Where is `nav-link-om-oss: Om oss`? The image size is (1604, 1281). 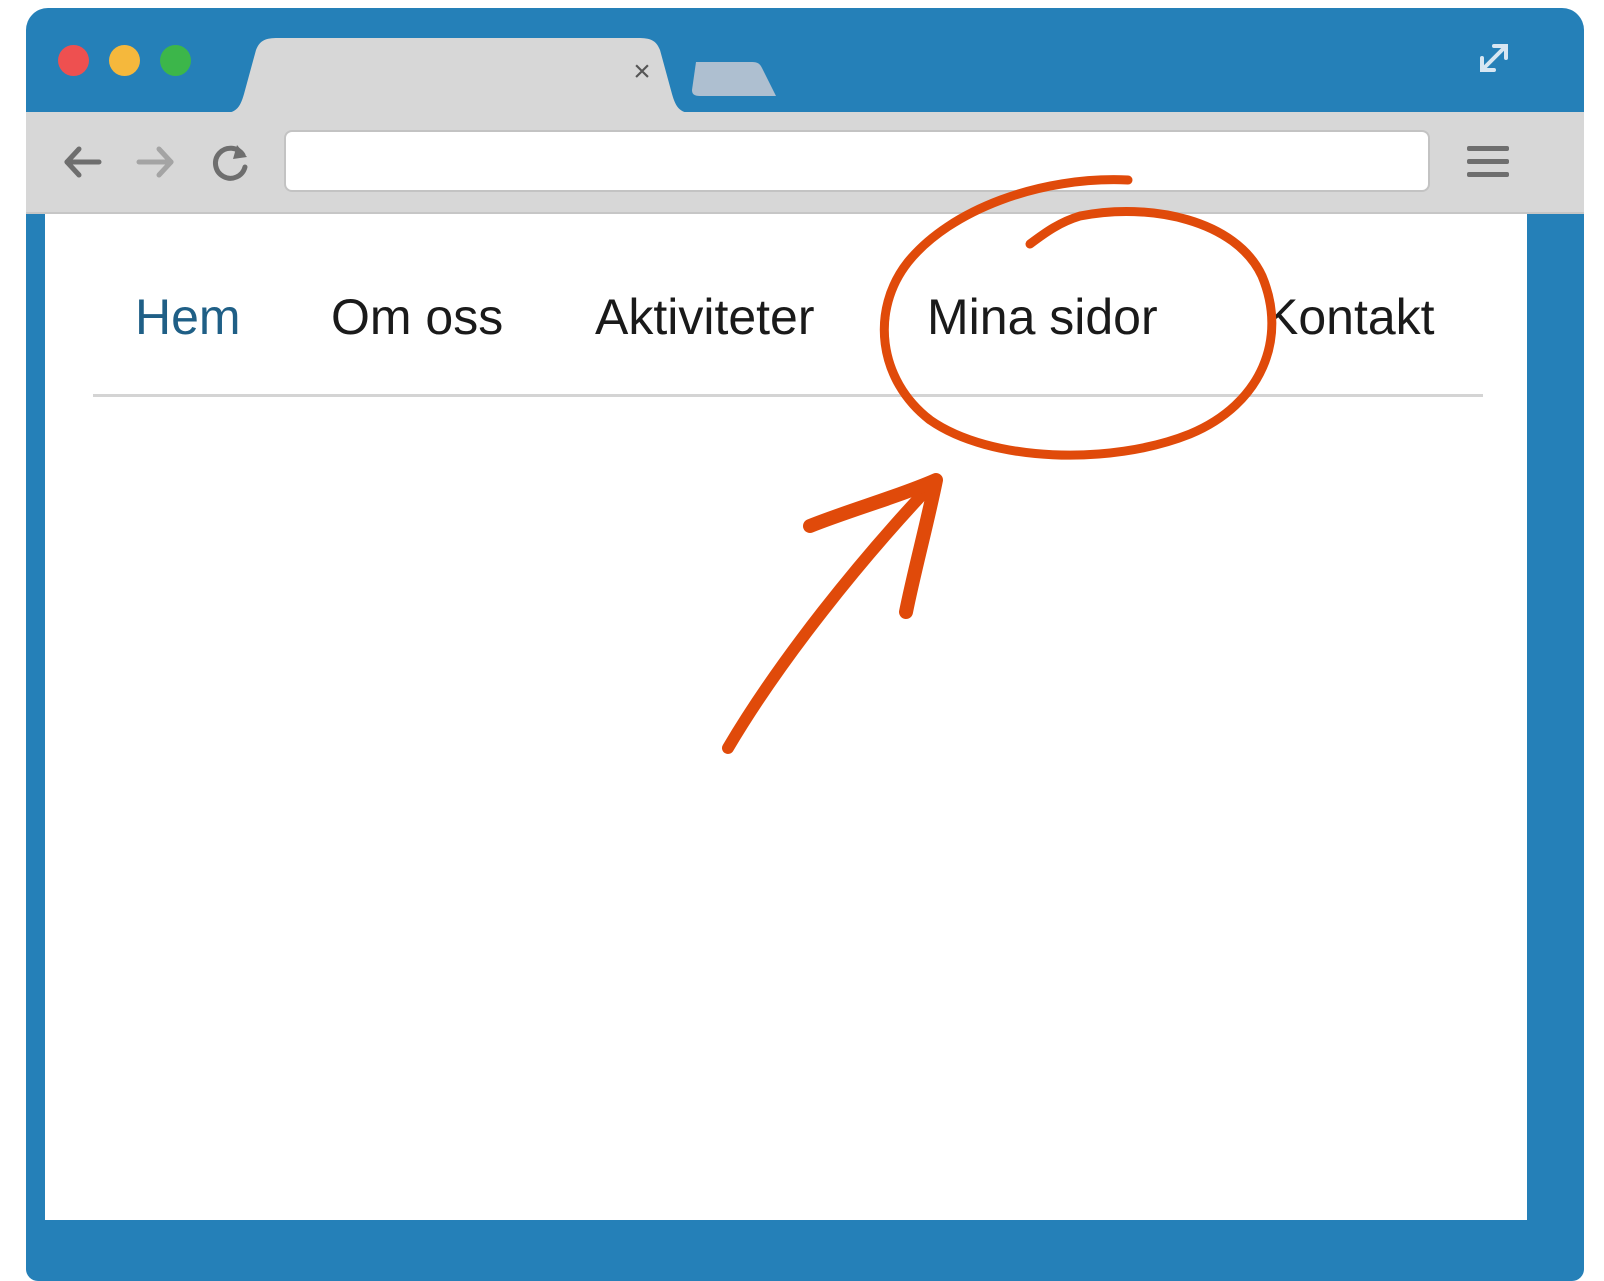 nav-link-om-oss: Om oss is located at coordinates (417, 317).